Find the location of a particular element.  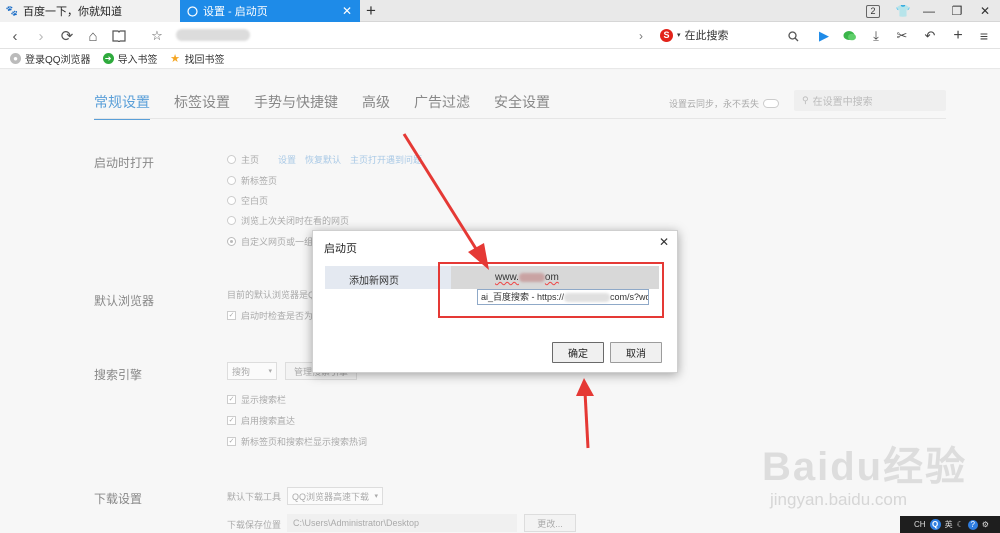

qq-input-icon: Q is located at coordinates (935, 524).